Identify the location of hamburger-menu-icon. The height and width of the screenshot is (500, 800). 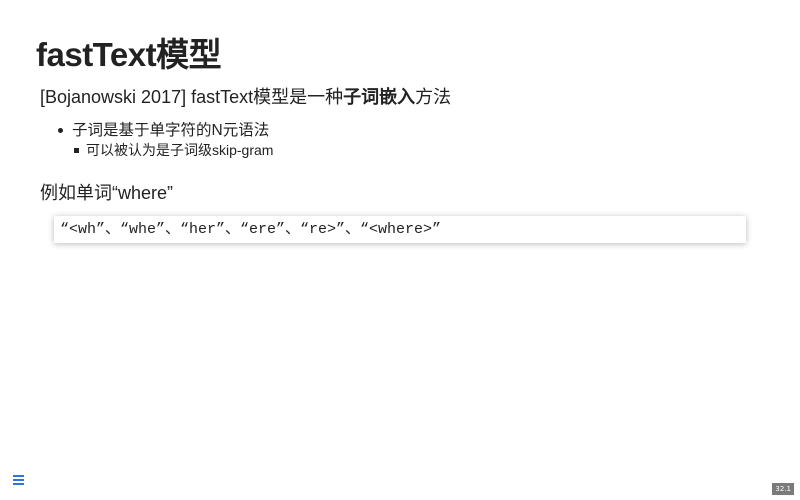
(19, 480).